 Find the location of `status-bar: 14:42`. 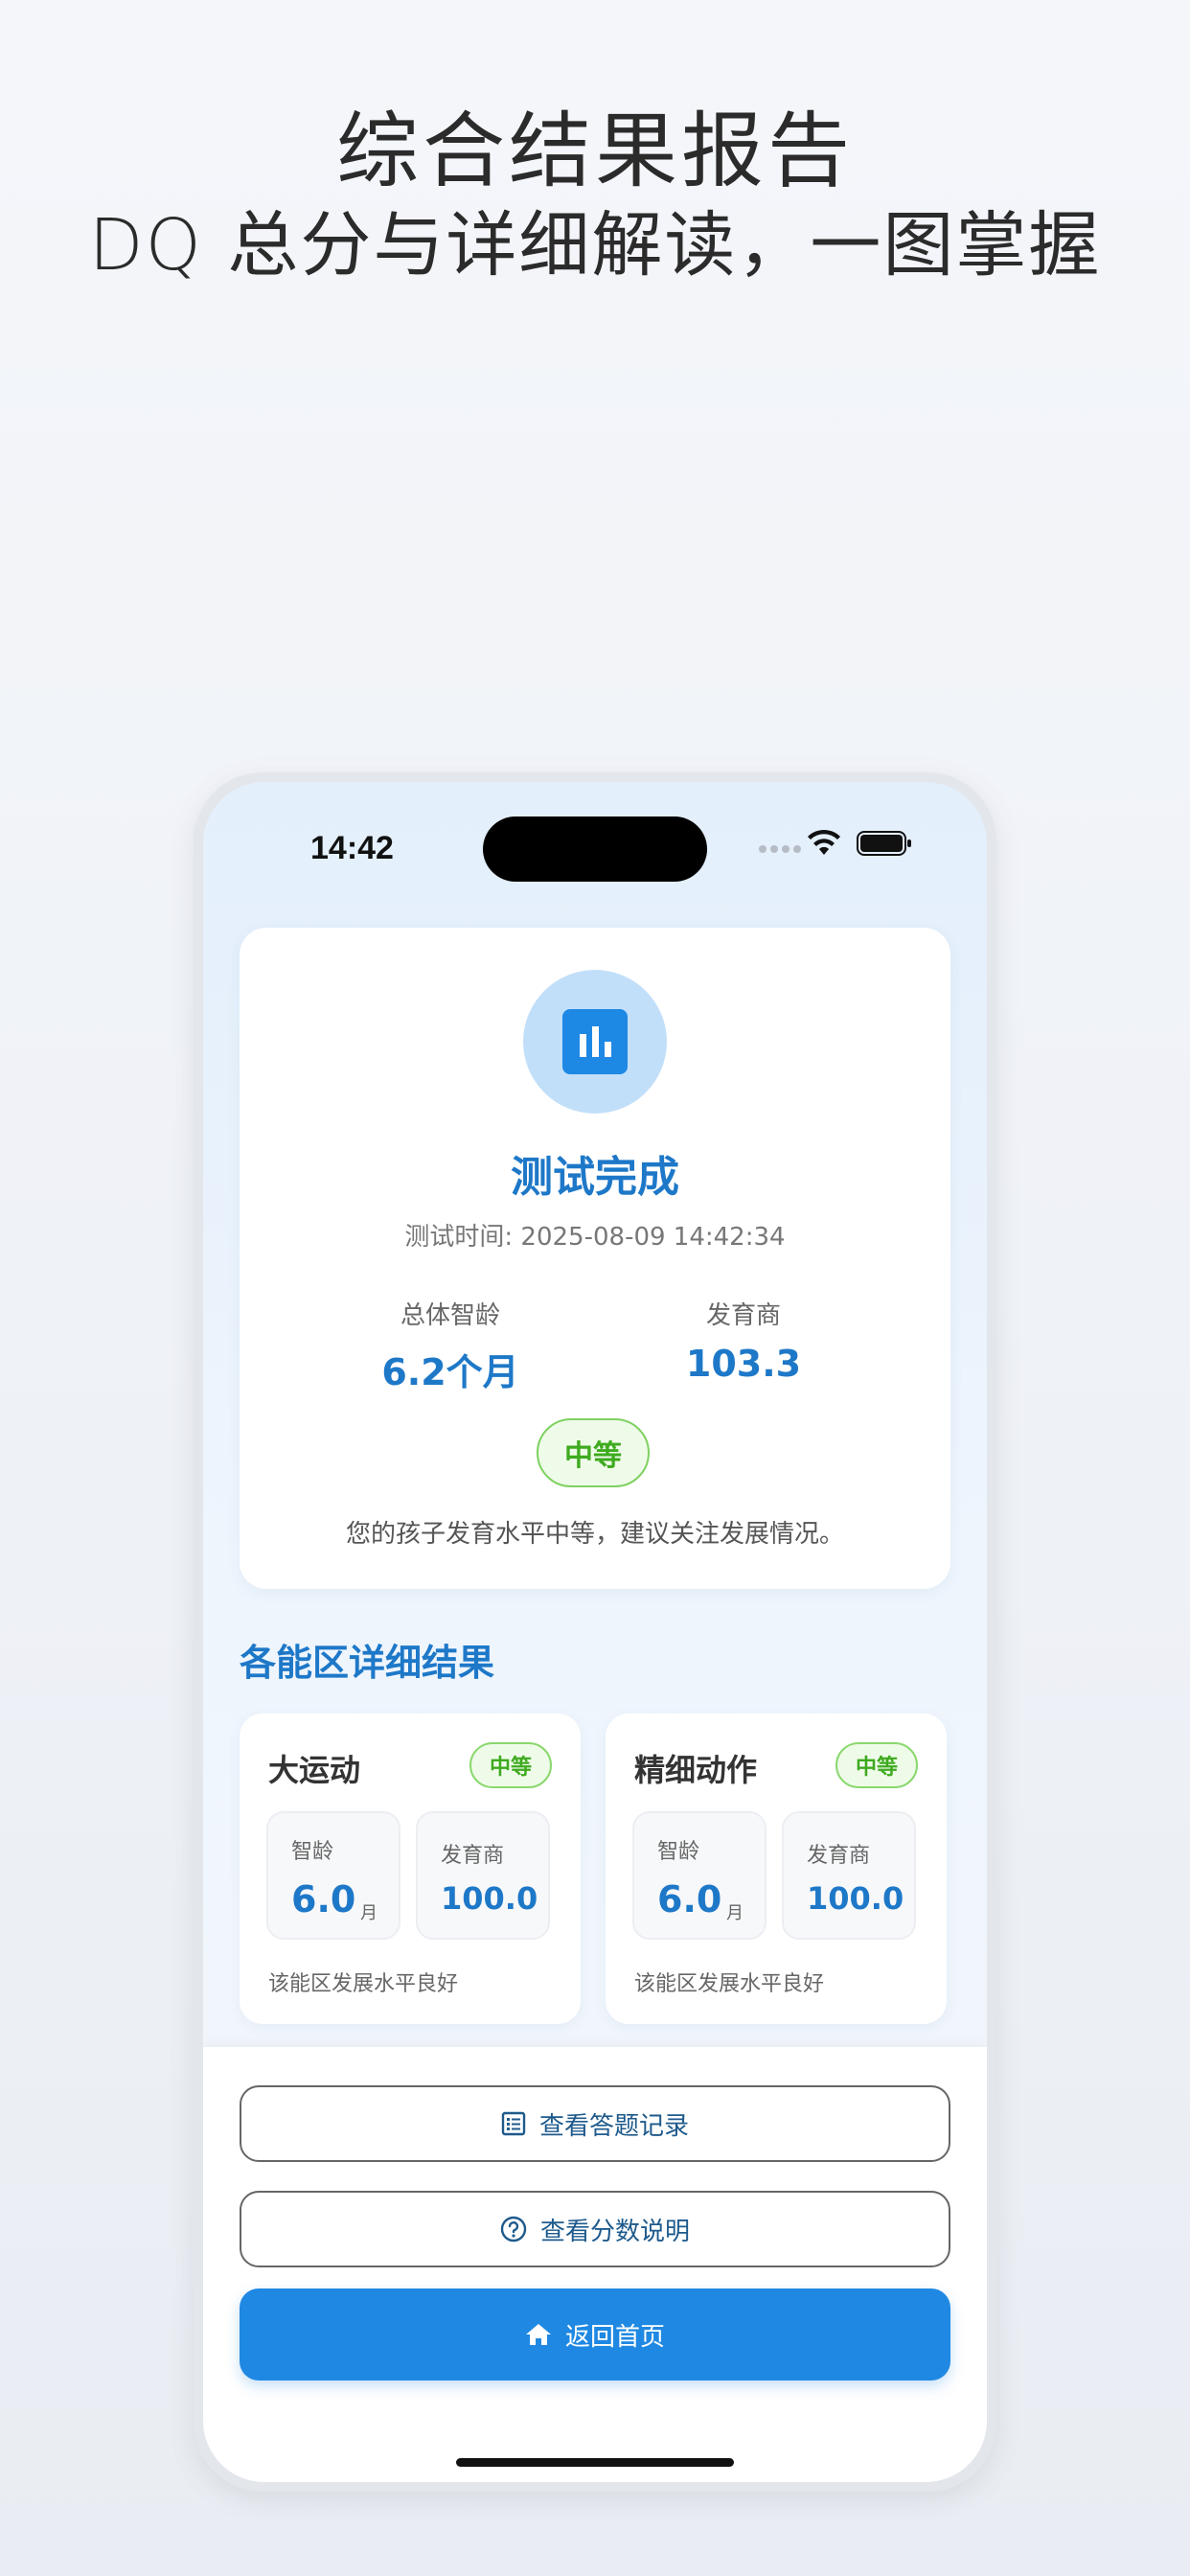

status-bar: 14:42 is located at coordinates (595, 844).